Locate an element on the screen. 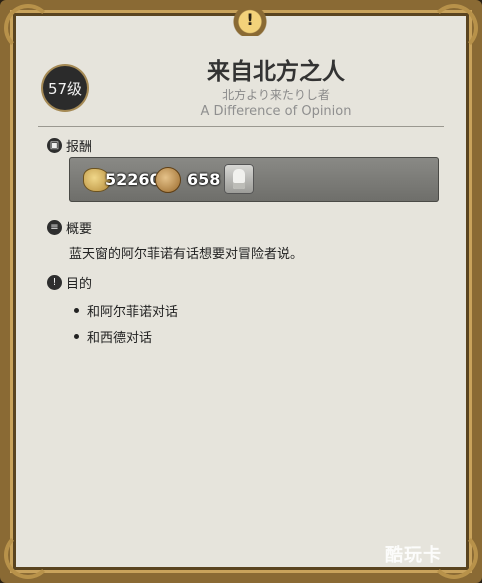 This screenshot has height=583, width=482. objective-text: 和阿尔菲诺对话 is located at coordinates (133, 312).